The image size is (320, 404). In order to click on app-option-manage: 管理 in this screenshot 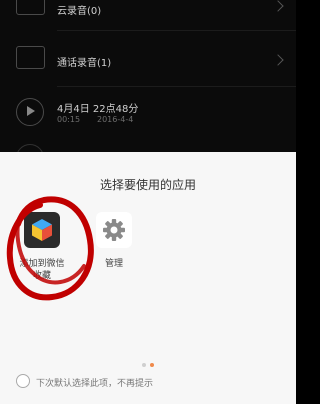, I will do `click(114, 247)`.